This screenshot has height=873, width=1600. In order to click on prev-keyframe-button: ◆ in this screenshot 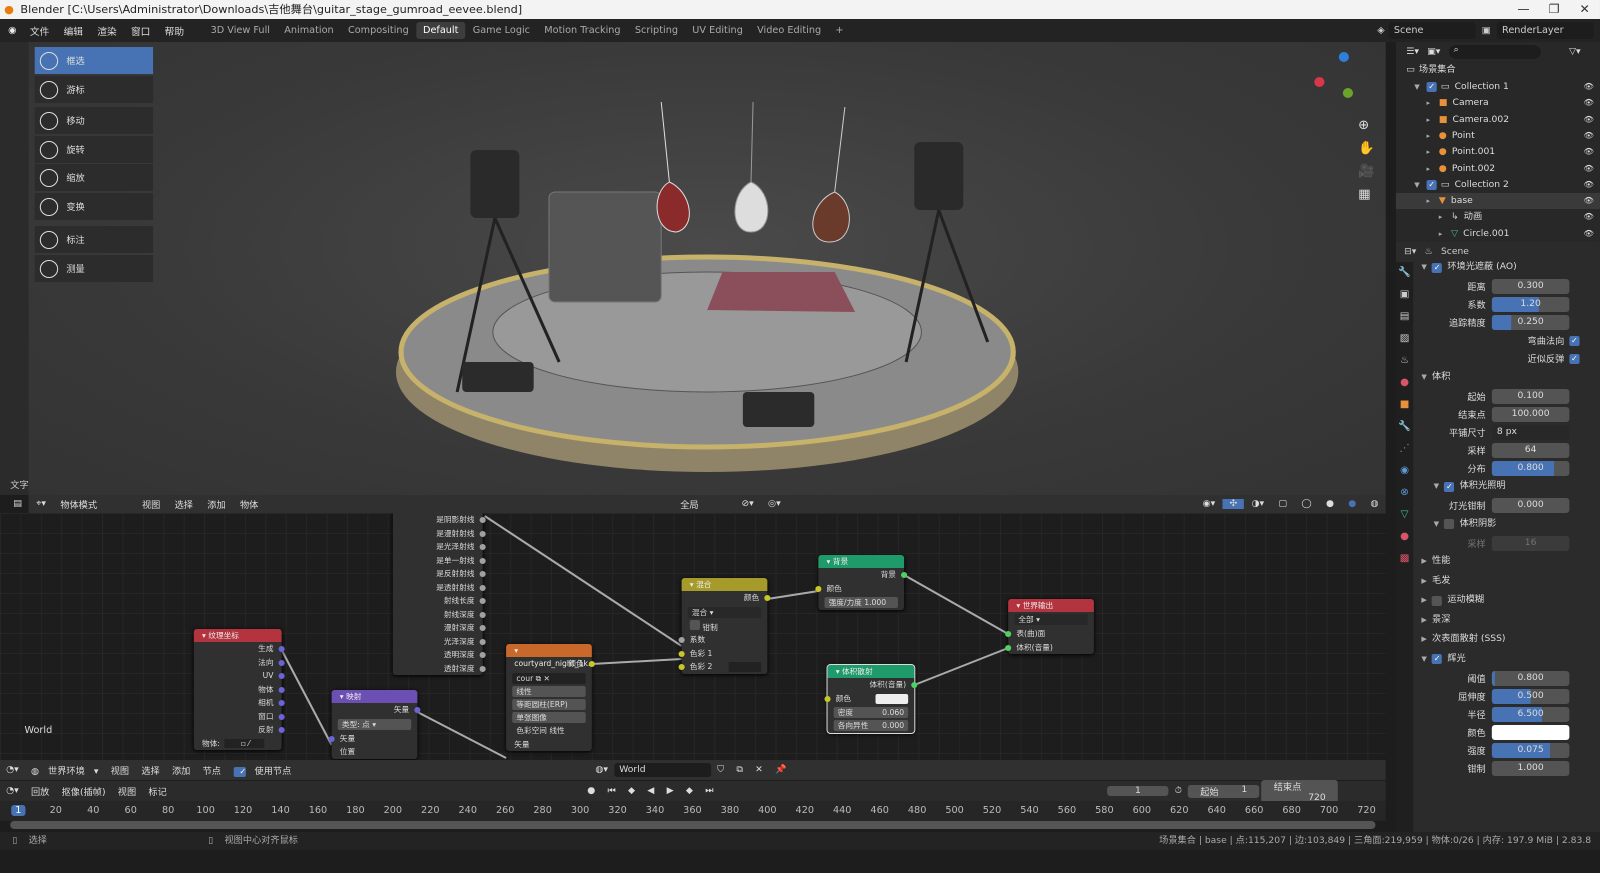, I will do `click(631, 791)`.